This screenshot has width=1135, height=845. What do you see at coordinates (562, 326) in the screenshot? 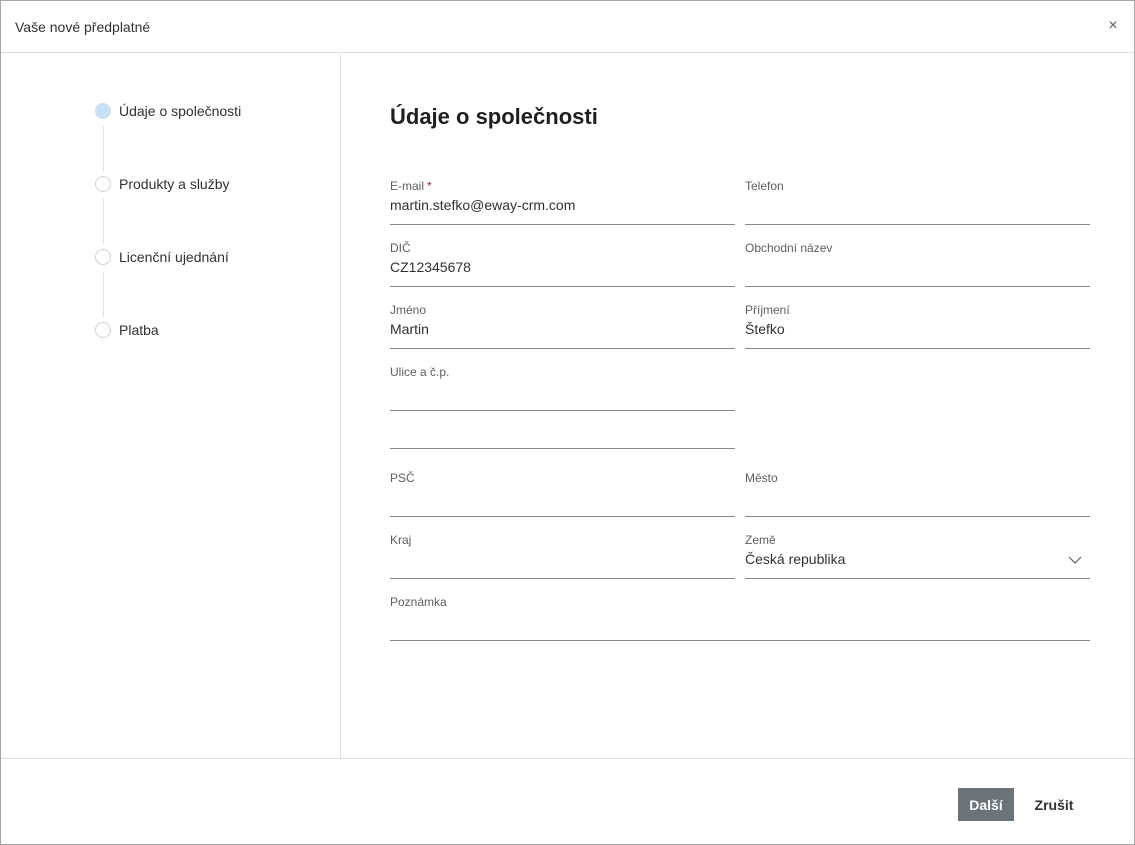
I see `first-name-field: Jméno Martin` at bounding box center [562, 326].